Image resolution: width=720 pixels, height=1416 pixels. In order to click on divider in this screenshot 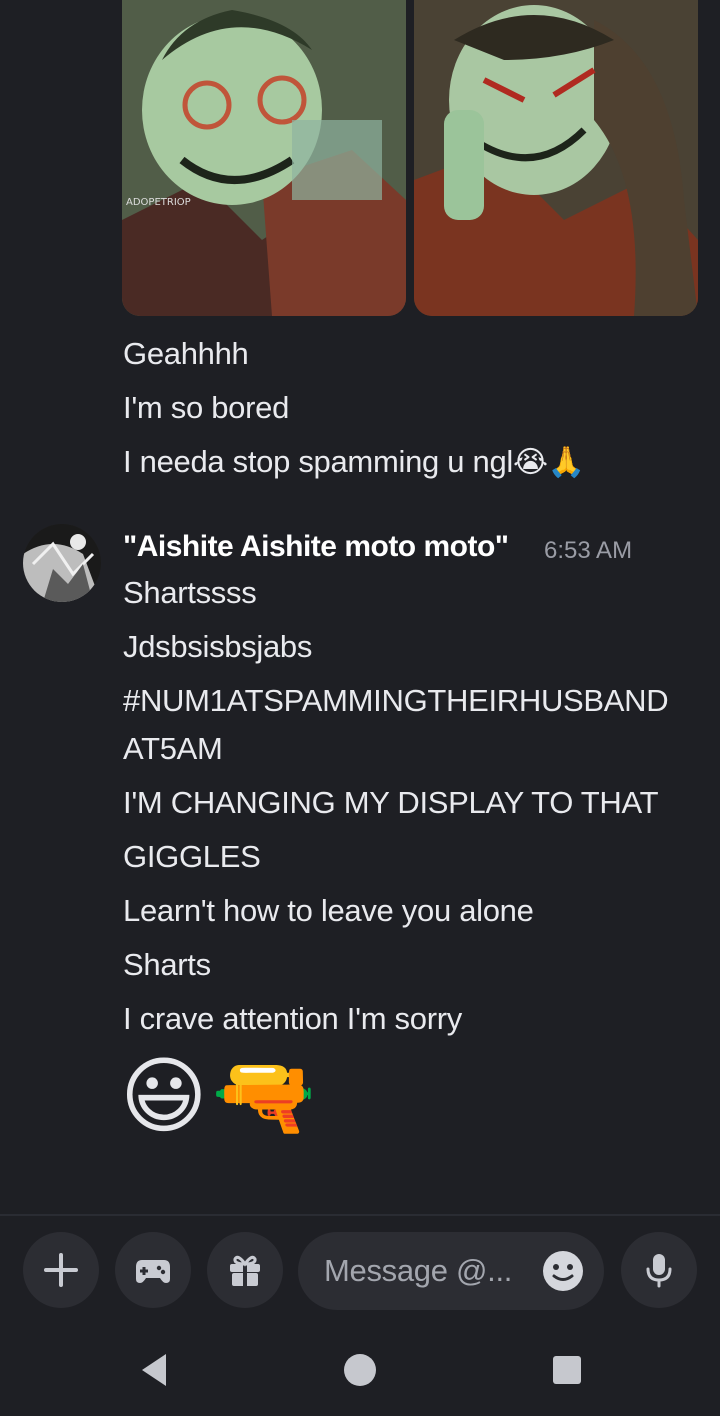, I will do `click(360, 1215)`.